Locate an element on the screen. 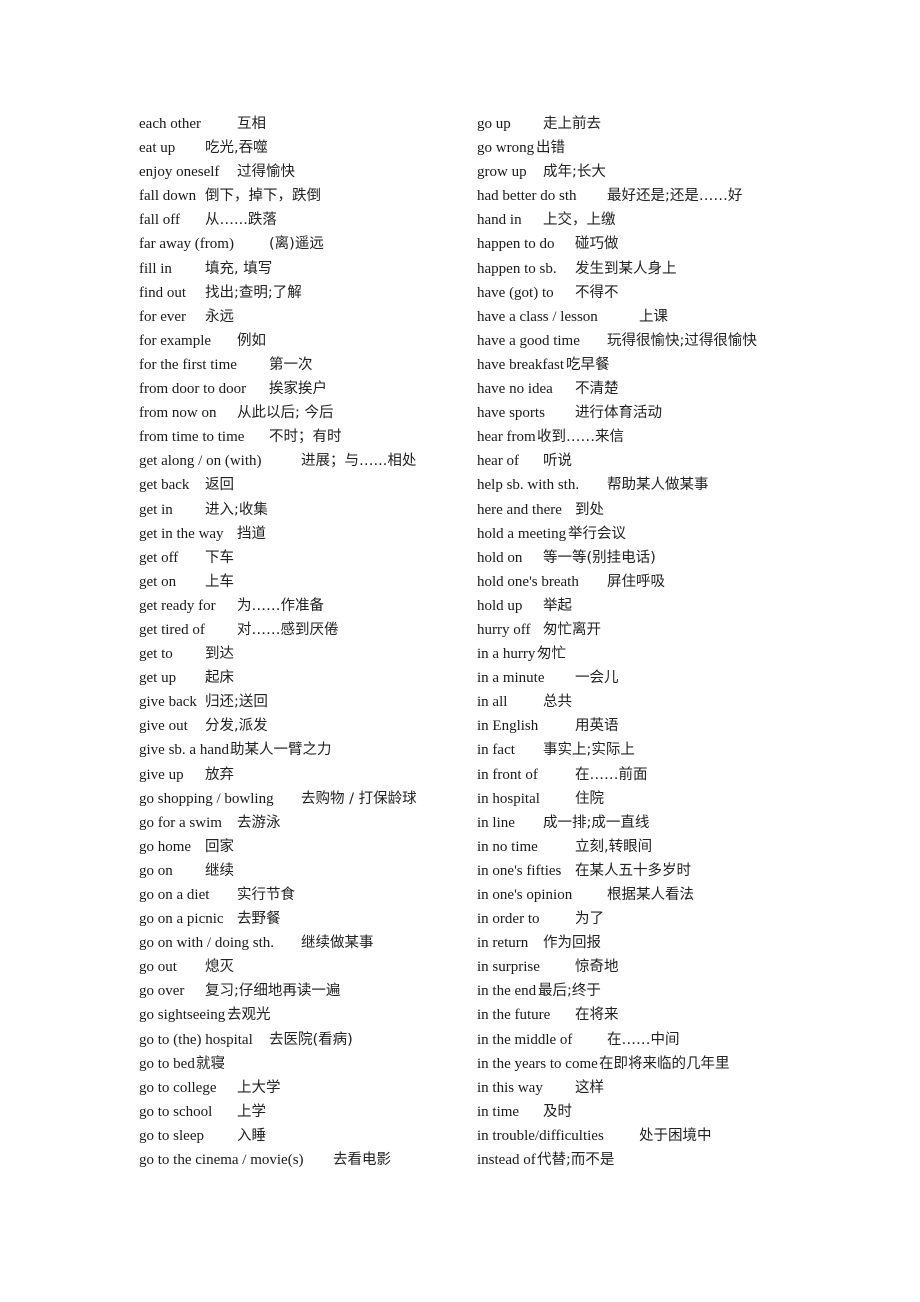 The height and width of the screenshot is (1302, 920). phrase-entry: get along / on (with) 进展；与…...相处 is located at coordinates (304, 463).